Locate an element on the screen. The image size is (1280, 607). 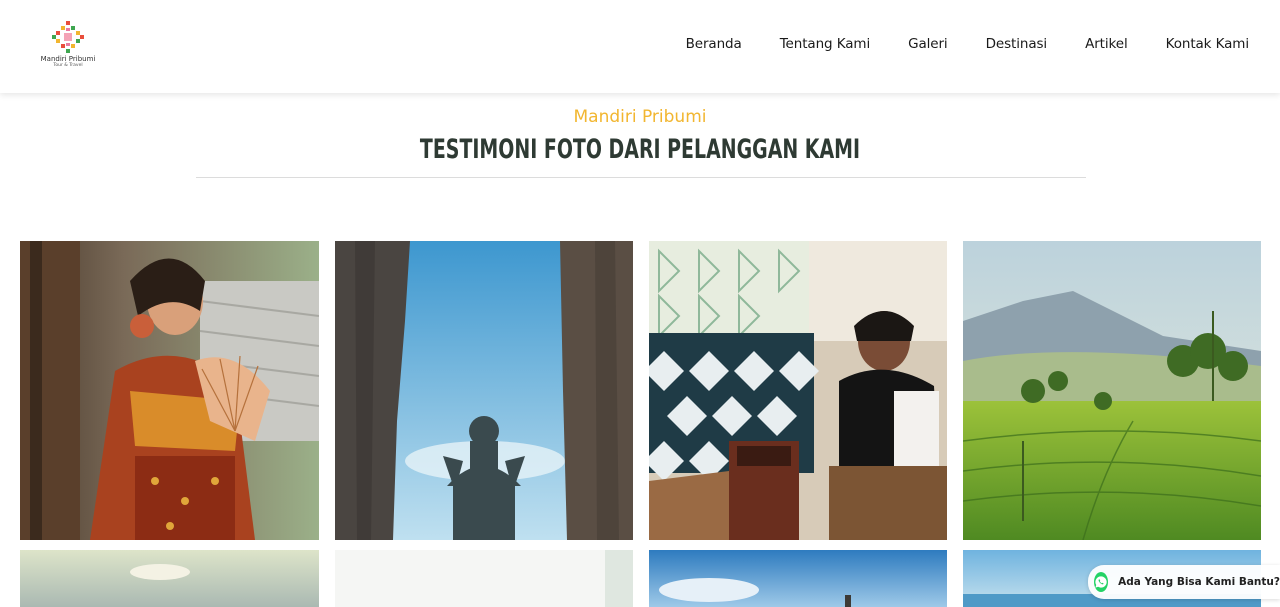
title-divider is located at coordinates (641, 177).